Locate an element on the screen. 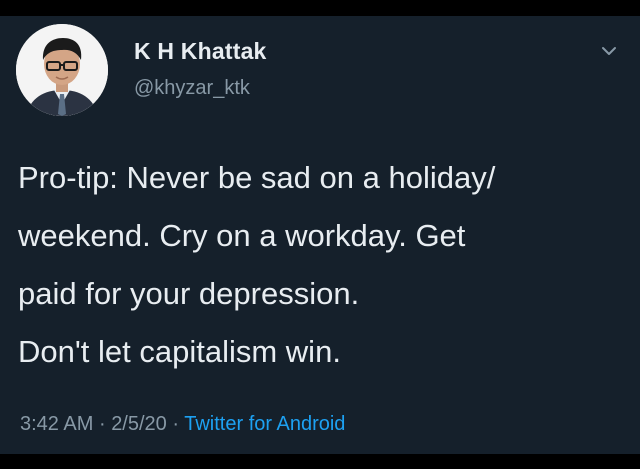  tweet-metadata: 3:42 AM · 2/5/20 · Twitter for Android is located at coordinates (182, 424).